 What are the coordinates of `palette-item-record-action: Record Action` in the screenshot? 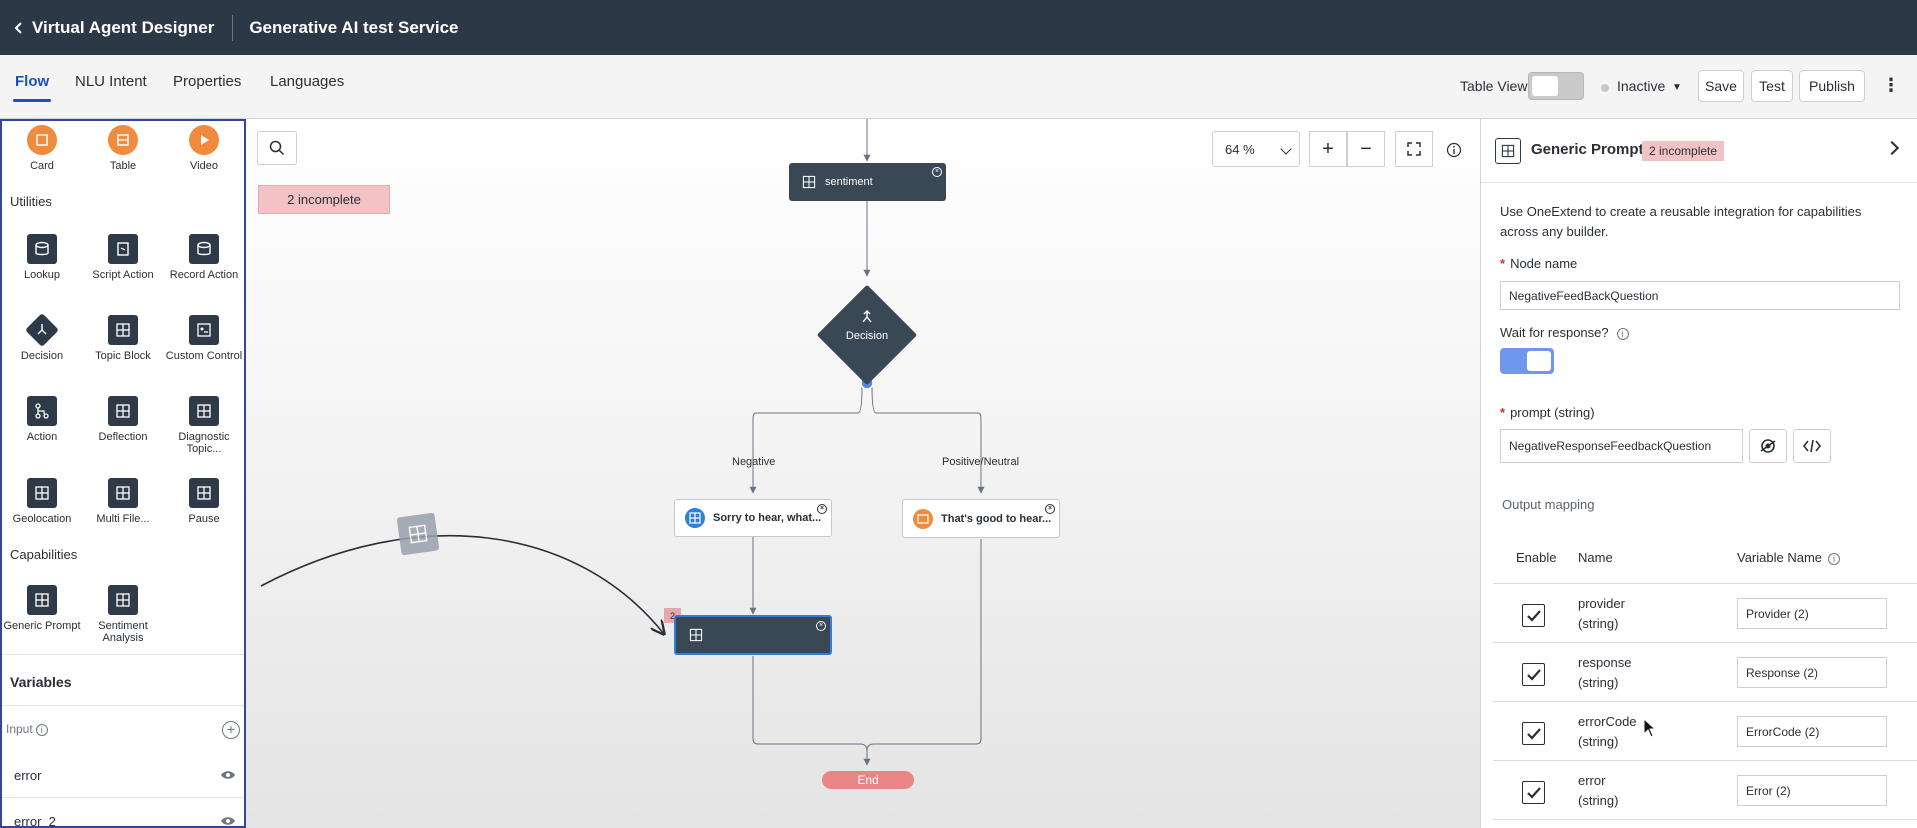 It's located at (204, 257).